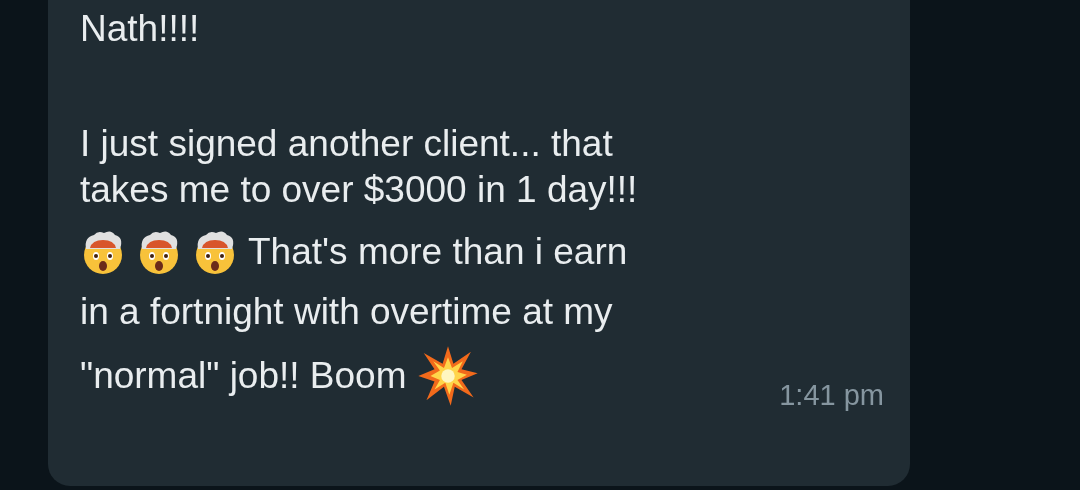 This screenshot has height=490, width=1080. I want to click on message-time: 1:41 pm, so click(831, 395).